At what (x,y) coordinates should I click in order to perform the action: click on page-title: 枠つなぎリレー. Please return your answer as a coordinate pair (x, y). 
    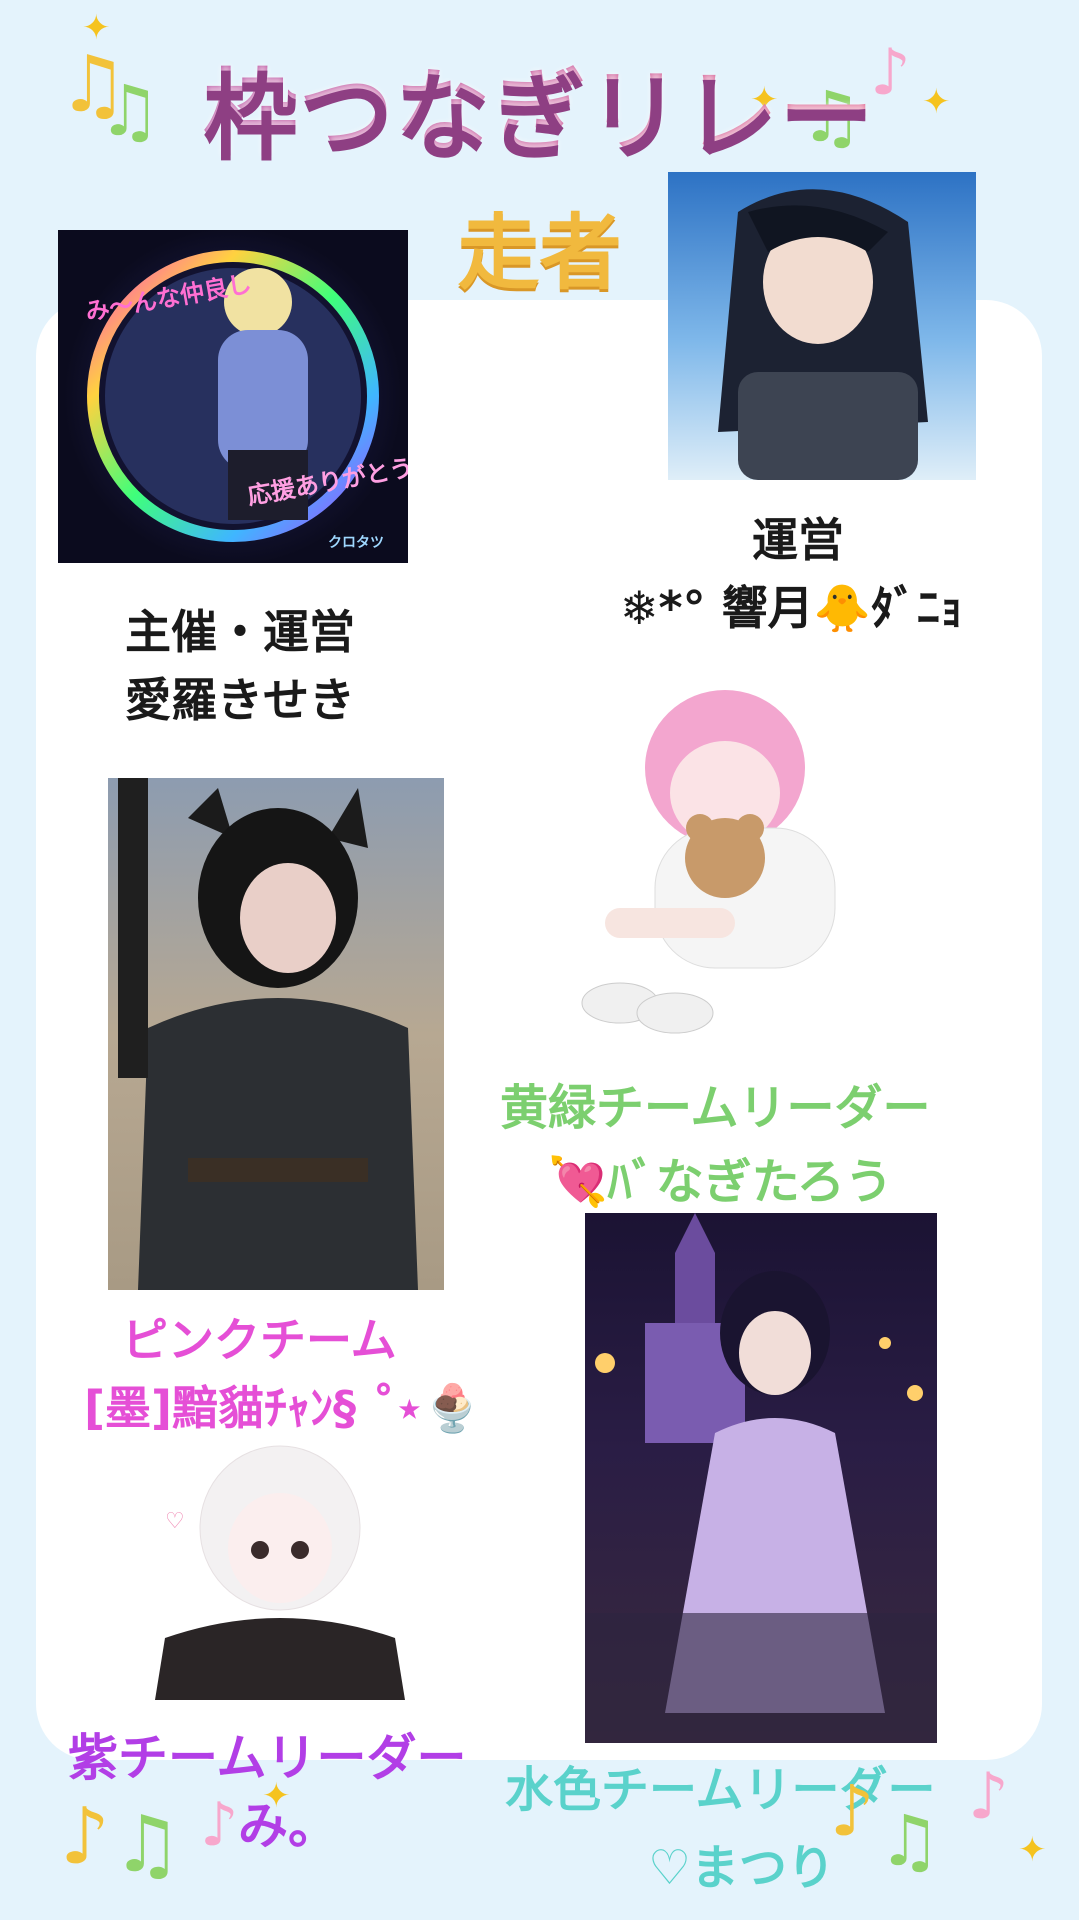
    Looking at the image, I should click on (539, 114).